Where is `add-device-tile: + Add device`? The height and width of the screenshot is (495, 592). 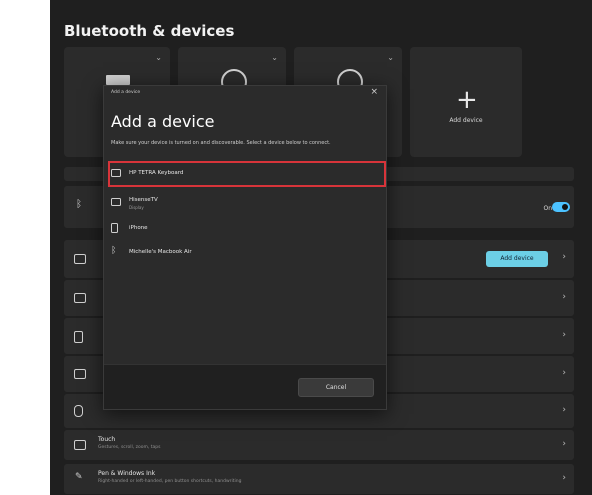
add-device-tile: + Add device is located at coordinates (466, 102).